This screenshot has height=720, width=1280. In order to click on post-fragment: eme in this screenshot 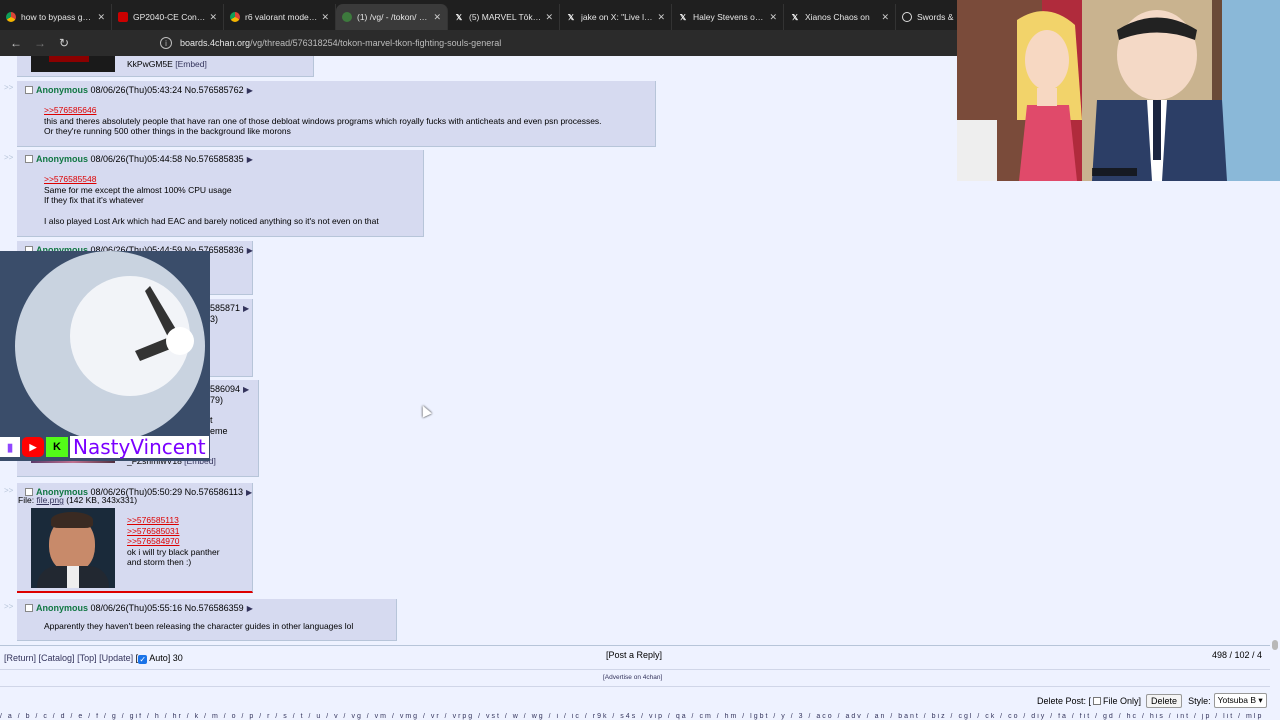, I will do `click(219, 431)`.